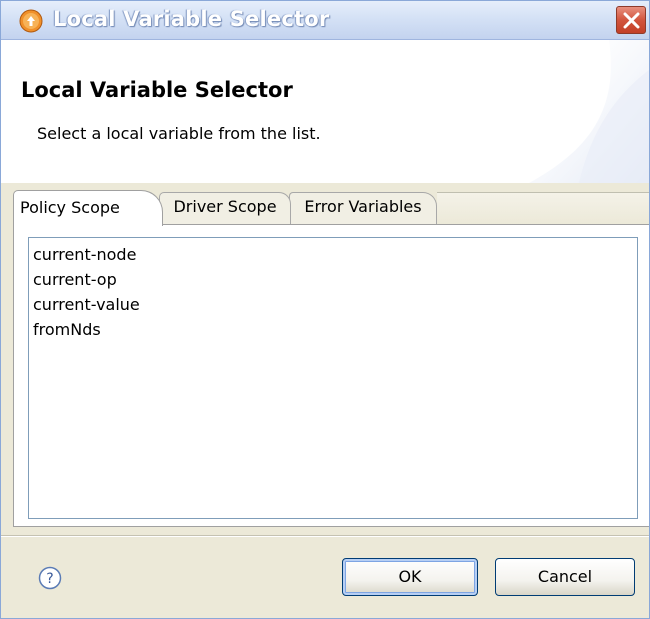 The image size is (650, 619). I want to click on title-bar: Local Variable Selector, so click(325, 20).